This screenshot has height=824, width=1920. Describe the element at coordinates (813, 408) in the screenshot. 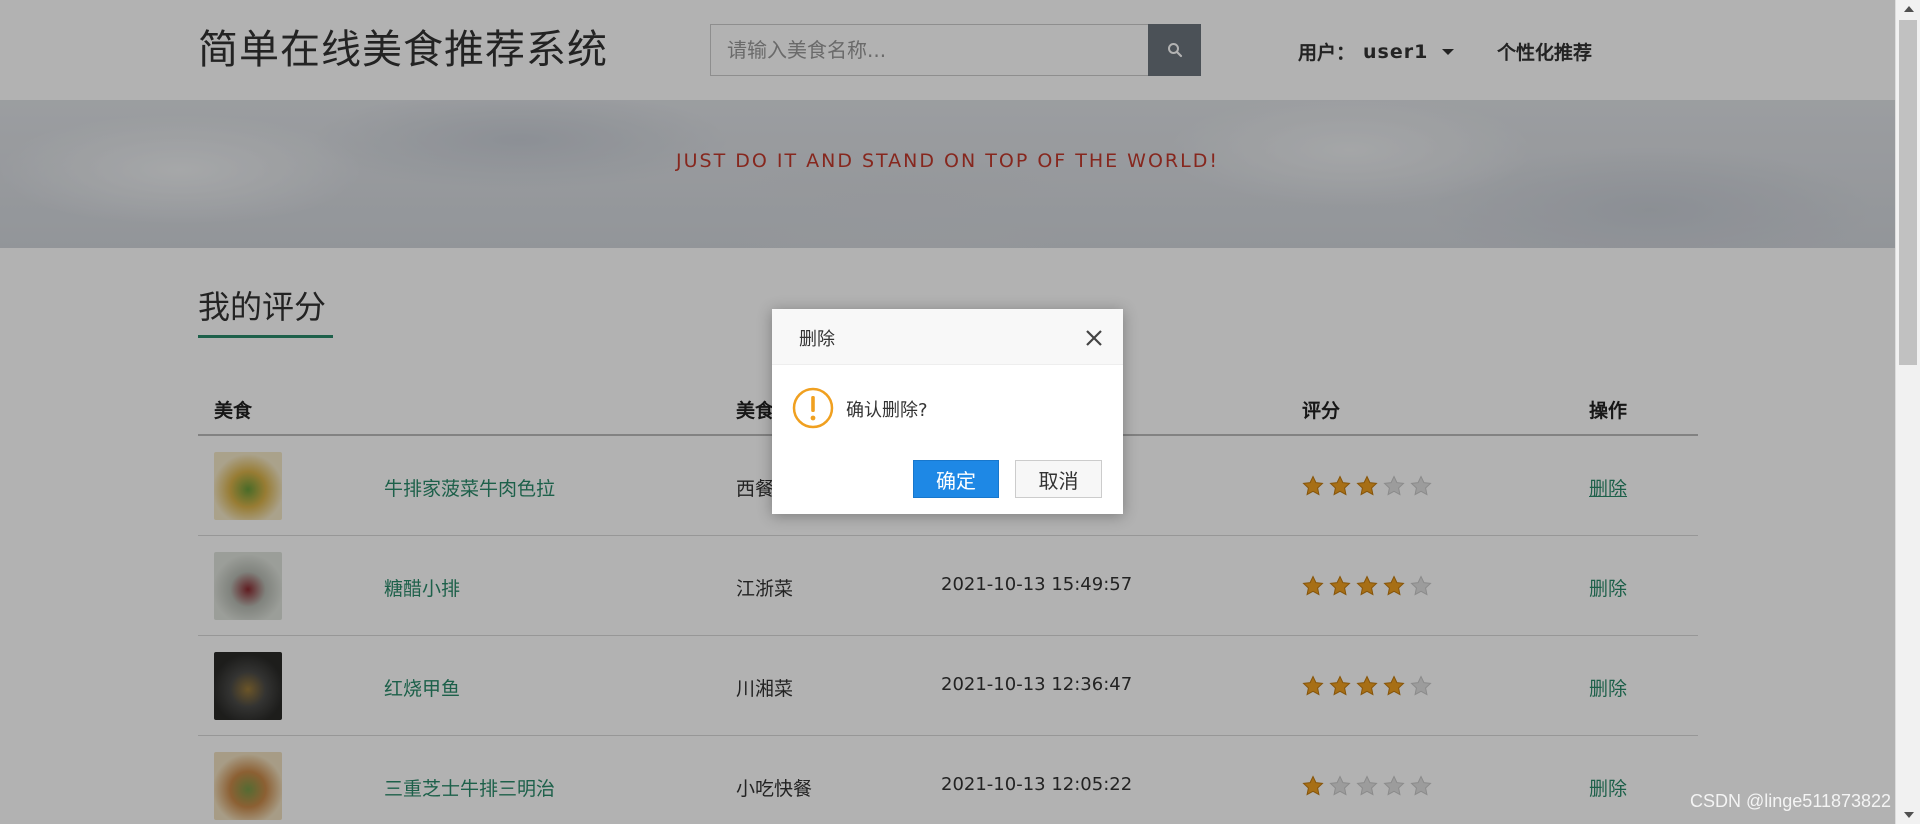

I see `warning-icon` at that location.